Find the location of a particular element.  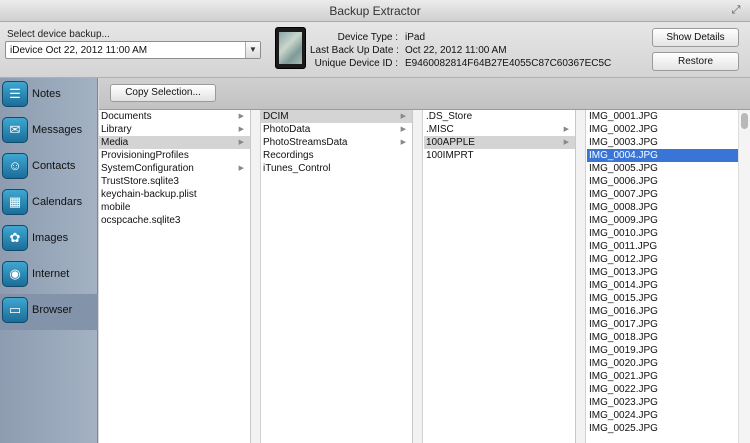

list-item: IMG_0006.JPG is located at coordinates (668, 181).